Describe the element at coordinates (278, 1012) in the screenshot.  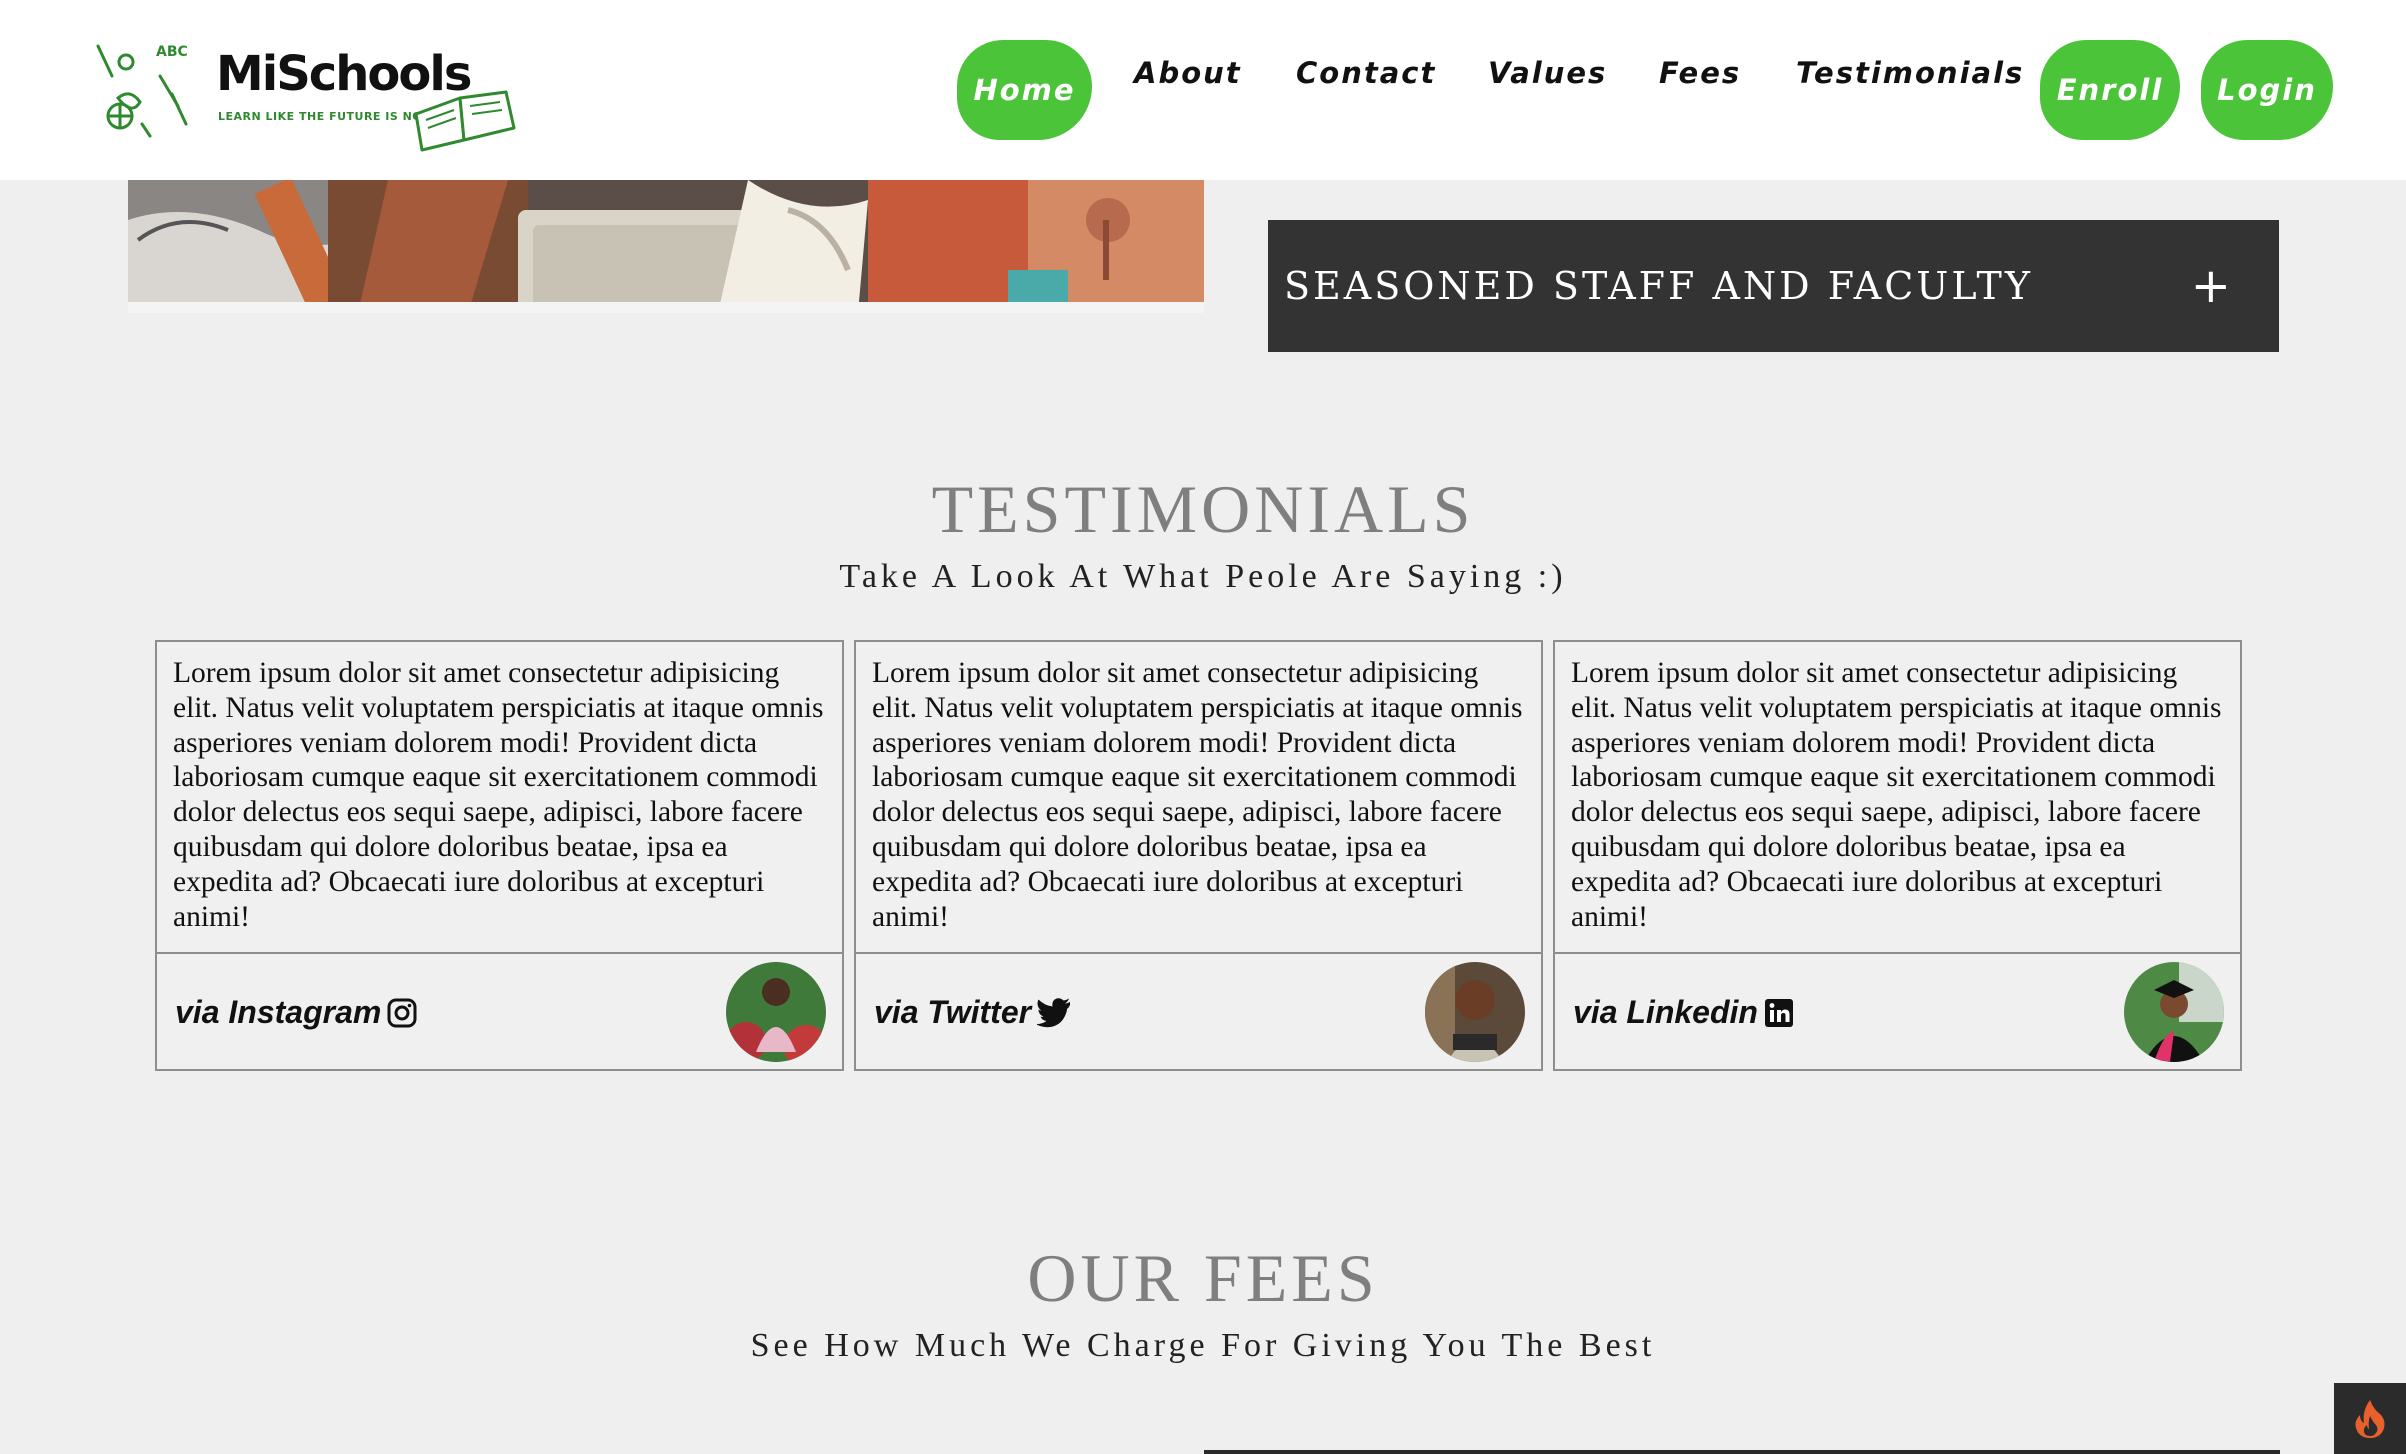
I see `via-label: via Instagram` at that location.